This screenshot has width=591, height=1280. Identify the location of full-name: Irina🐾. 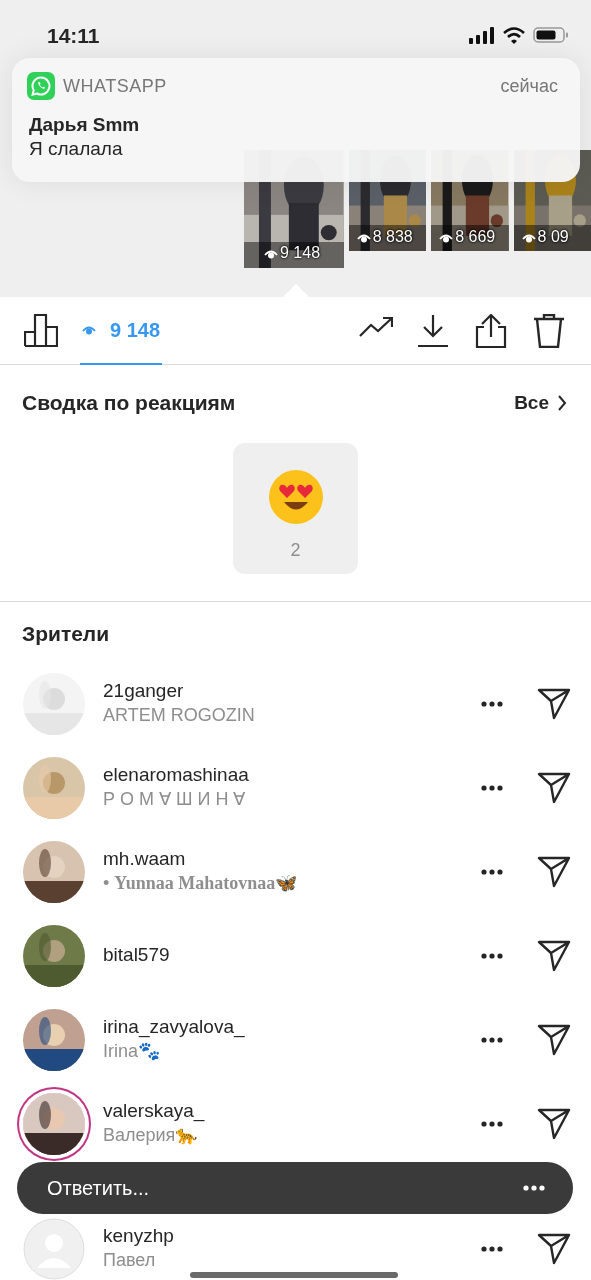
(132, 1051).